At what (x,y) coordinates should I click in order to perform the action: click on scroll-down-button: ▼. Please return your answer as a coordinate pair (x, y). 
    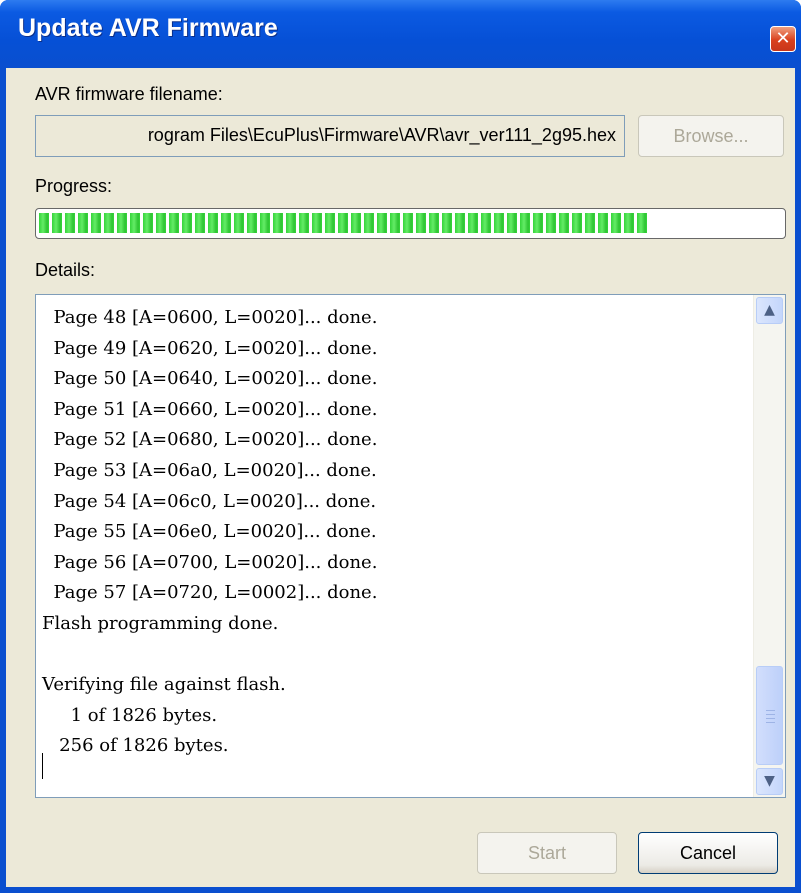
    Looking at the image, I should click on (769, 781).